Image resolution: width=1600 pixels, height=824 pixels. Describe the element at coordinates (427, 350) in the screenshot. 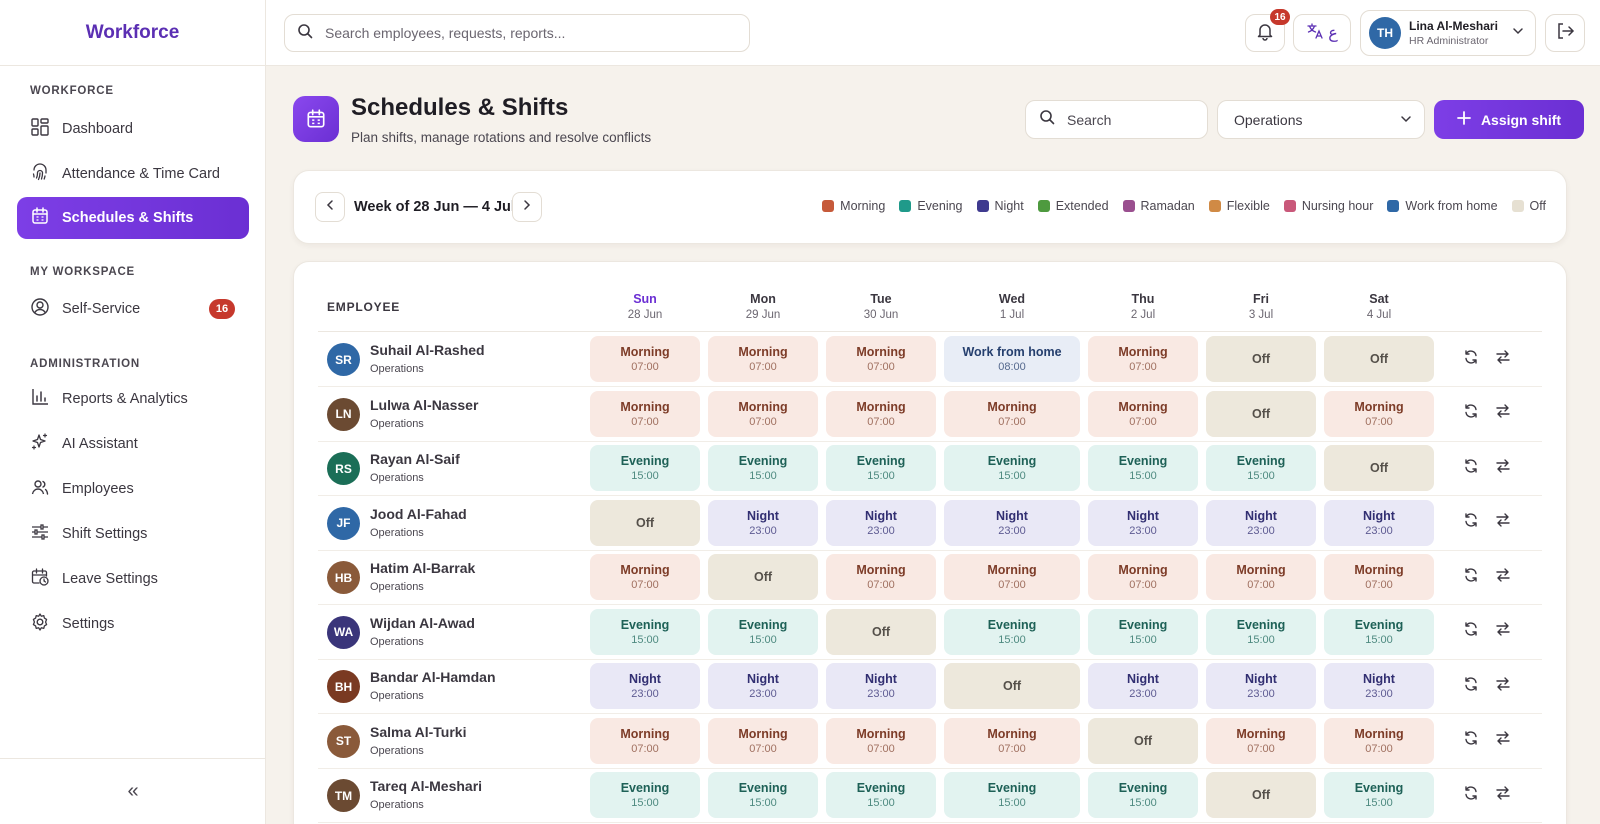

I see `employee-name: Suhail Al-Rashed` at that location.